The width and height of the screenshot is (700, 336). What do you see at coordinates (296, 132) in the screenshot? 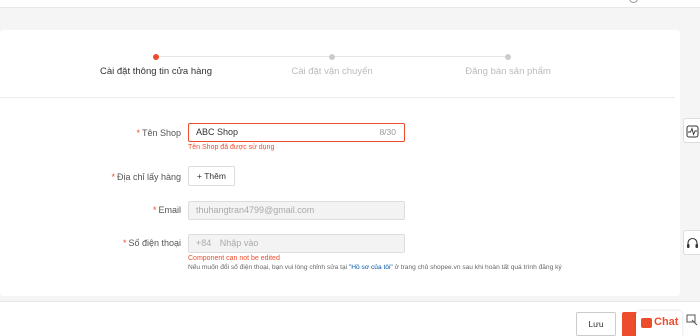
I see `shop-name-input: ABC Shop 8/30` at bounding box center [296, 132].